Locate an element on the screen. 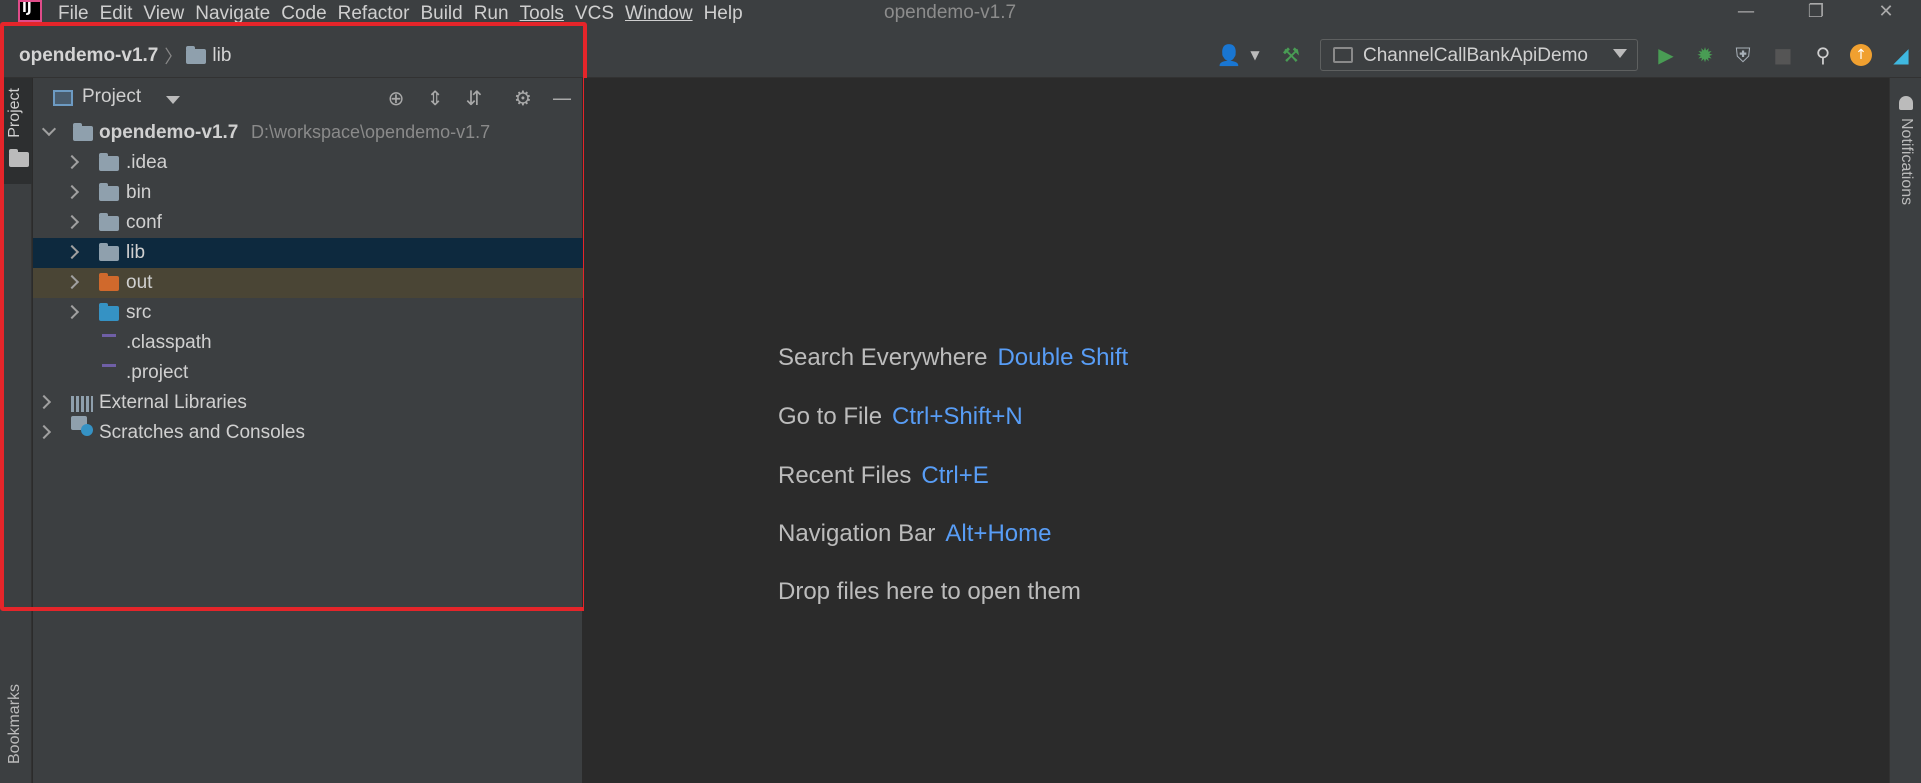  update-icon: ↑ is located at coordinates (1861, 55).